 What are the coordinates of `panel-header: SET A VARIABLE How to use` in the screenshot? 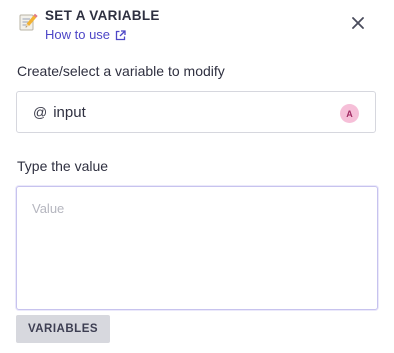 It's located at (197, 26).